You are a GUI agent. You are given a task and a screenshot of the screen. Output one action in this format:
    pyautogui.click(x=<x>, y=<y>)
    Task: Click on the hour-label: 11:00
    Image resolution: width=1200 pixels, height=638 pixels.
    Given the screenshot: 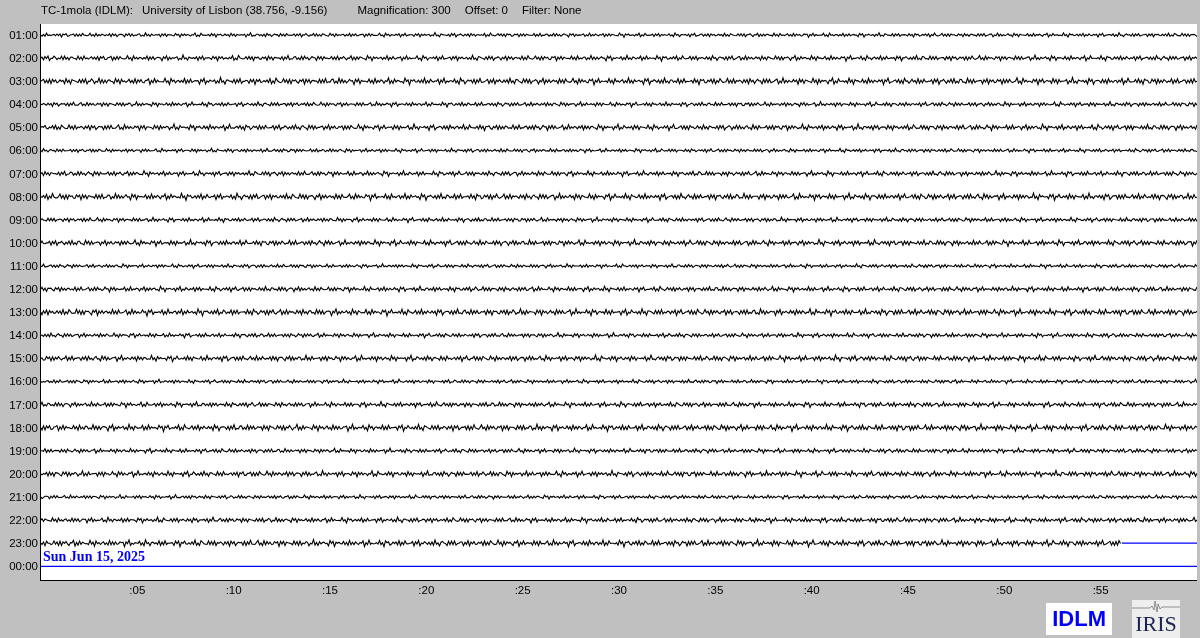 What is the action you would take?
    pyautogui.click(x=24, y=266)
    